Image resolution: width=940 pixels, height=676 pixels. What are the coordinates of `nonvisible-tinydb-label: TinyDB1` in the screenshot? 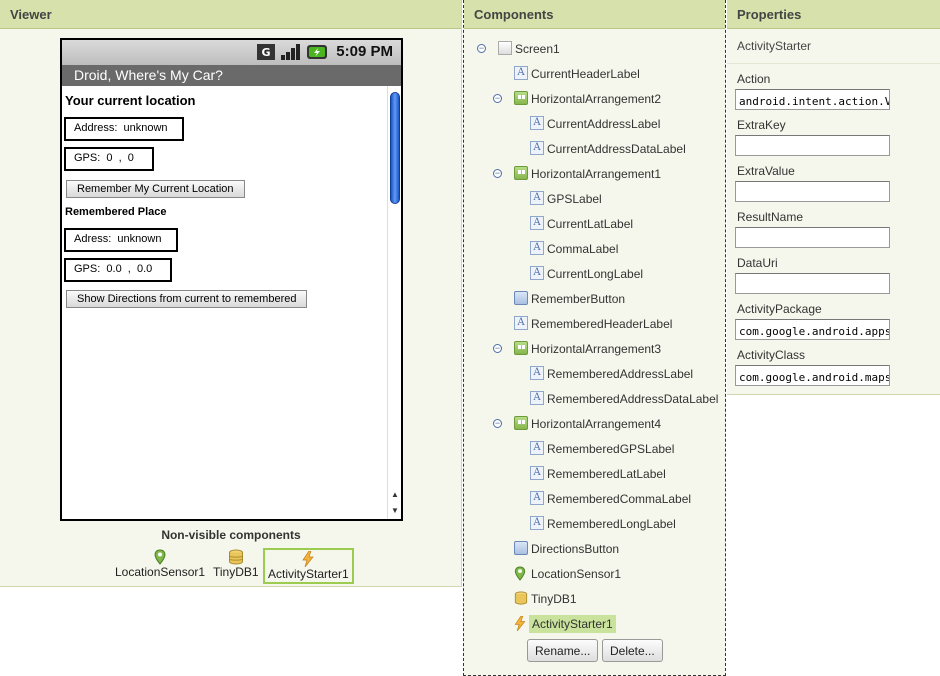 It's located at (236, 572).